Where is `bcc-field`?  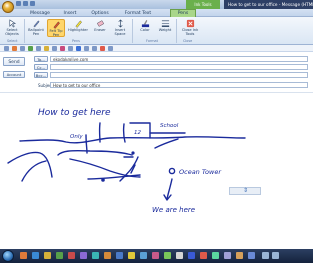
bcc-field is located at coordinates (179, 75).